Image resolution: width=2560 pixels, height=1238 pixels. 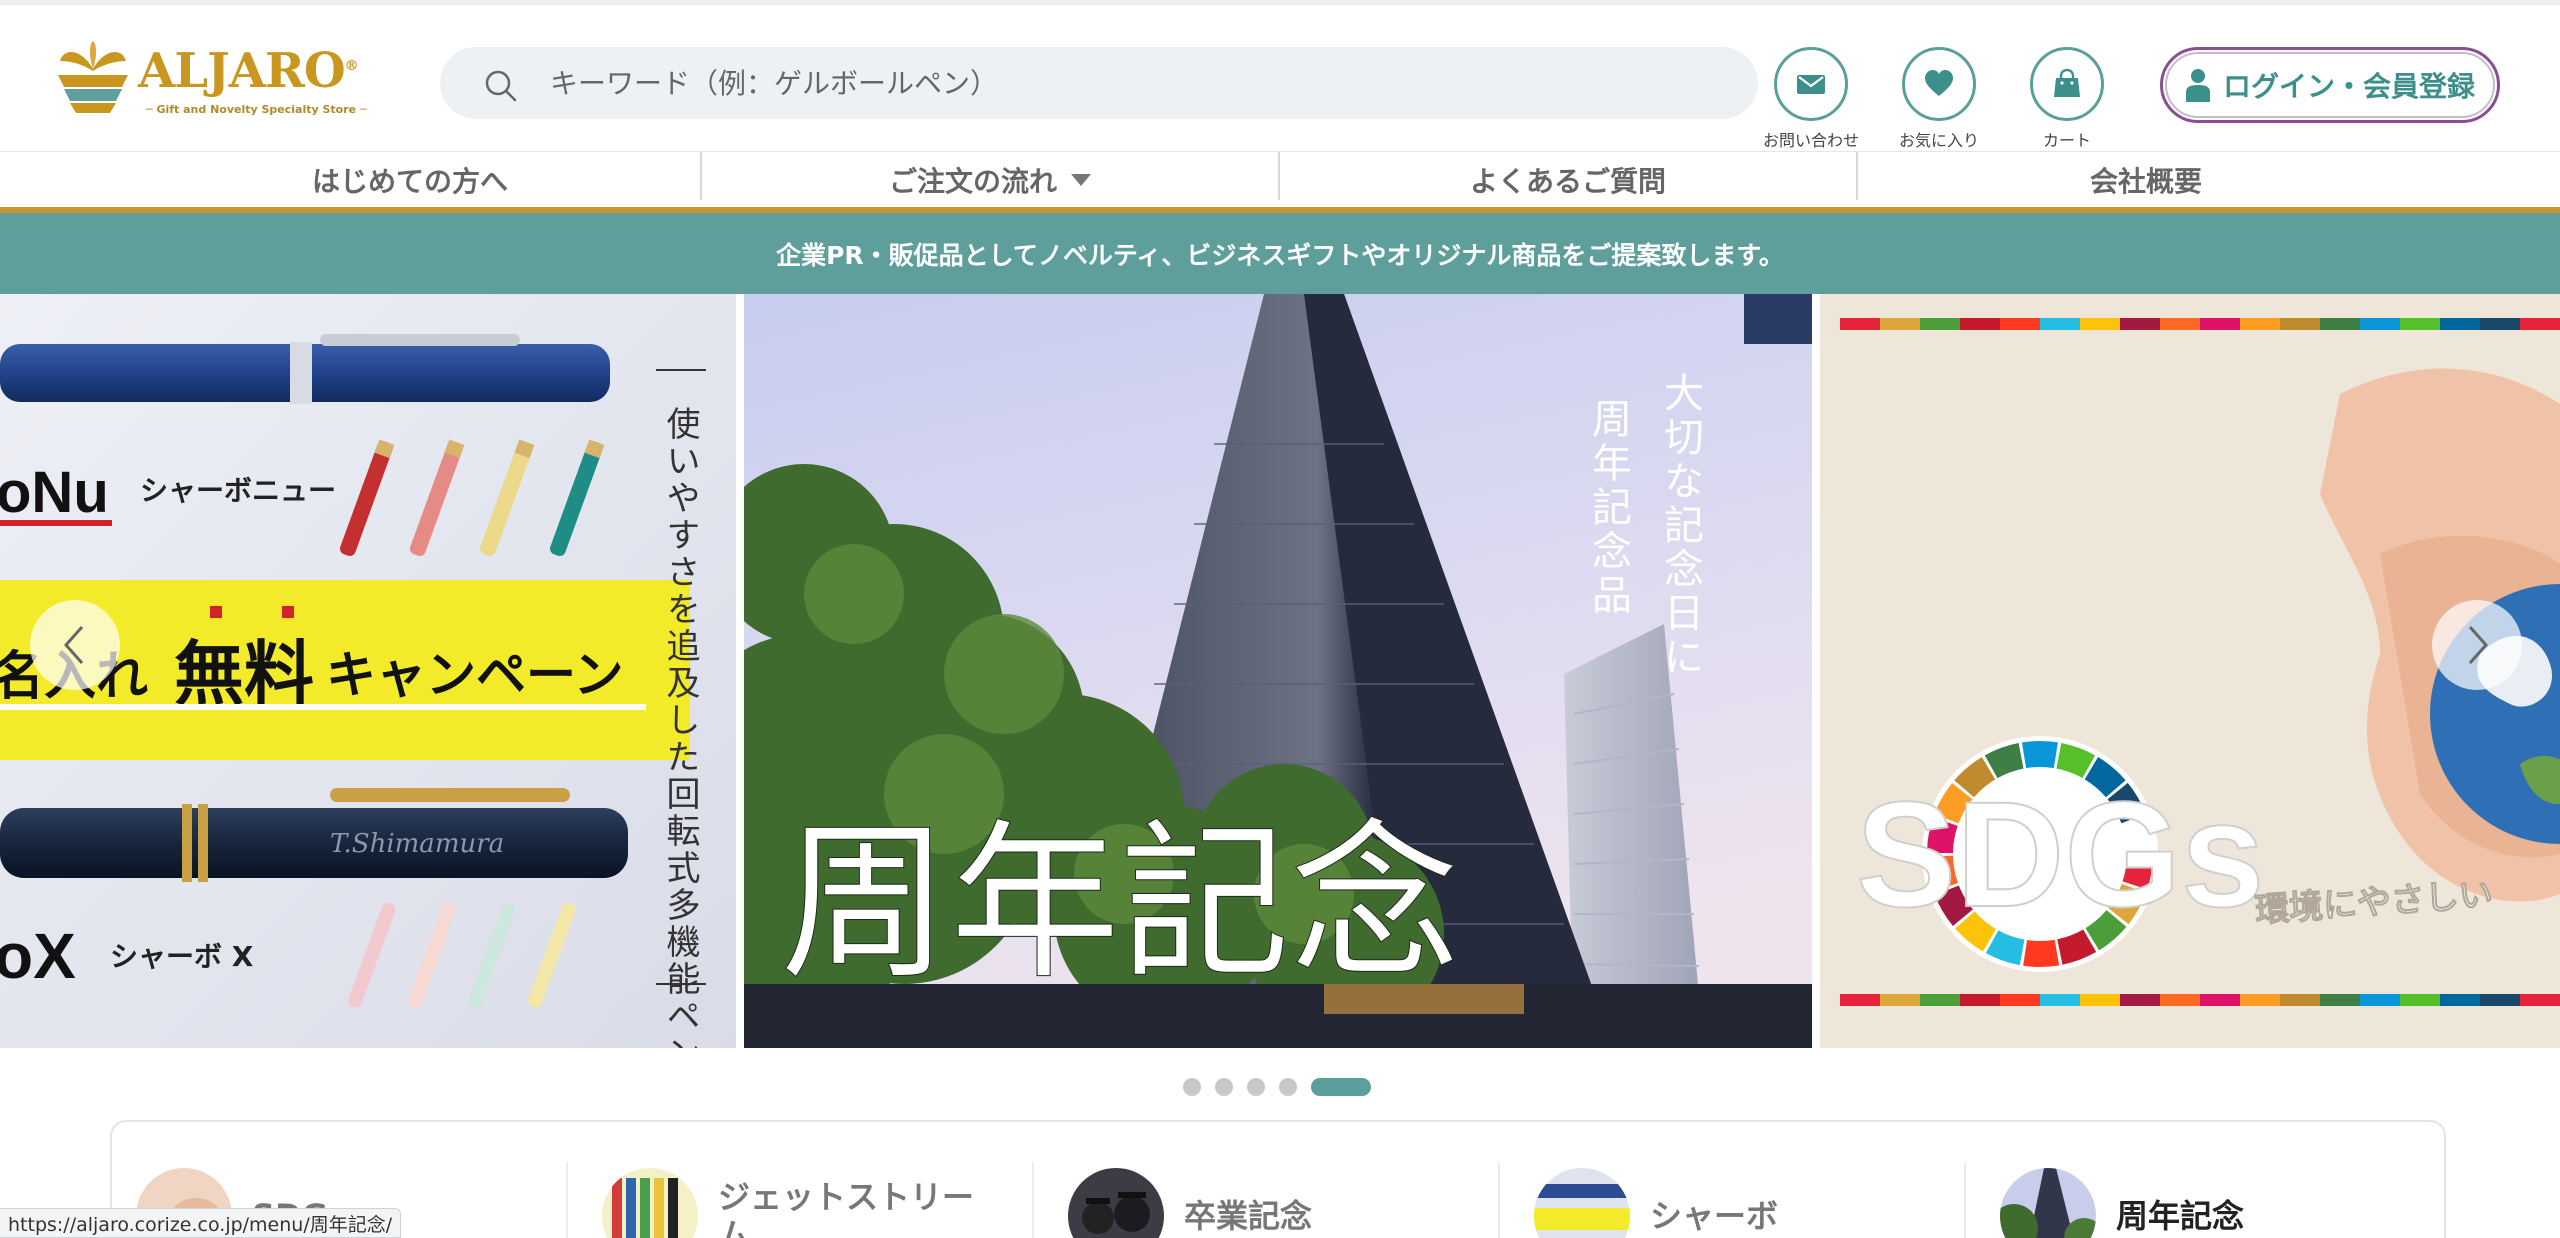 I want to click on search-bar, so click(x=1099, y=83).